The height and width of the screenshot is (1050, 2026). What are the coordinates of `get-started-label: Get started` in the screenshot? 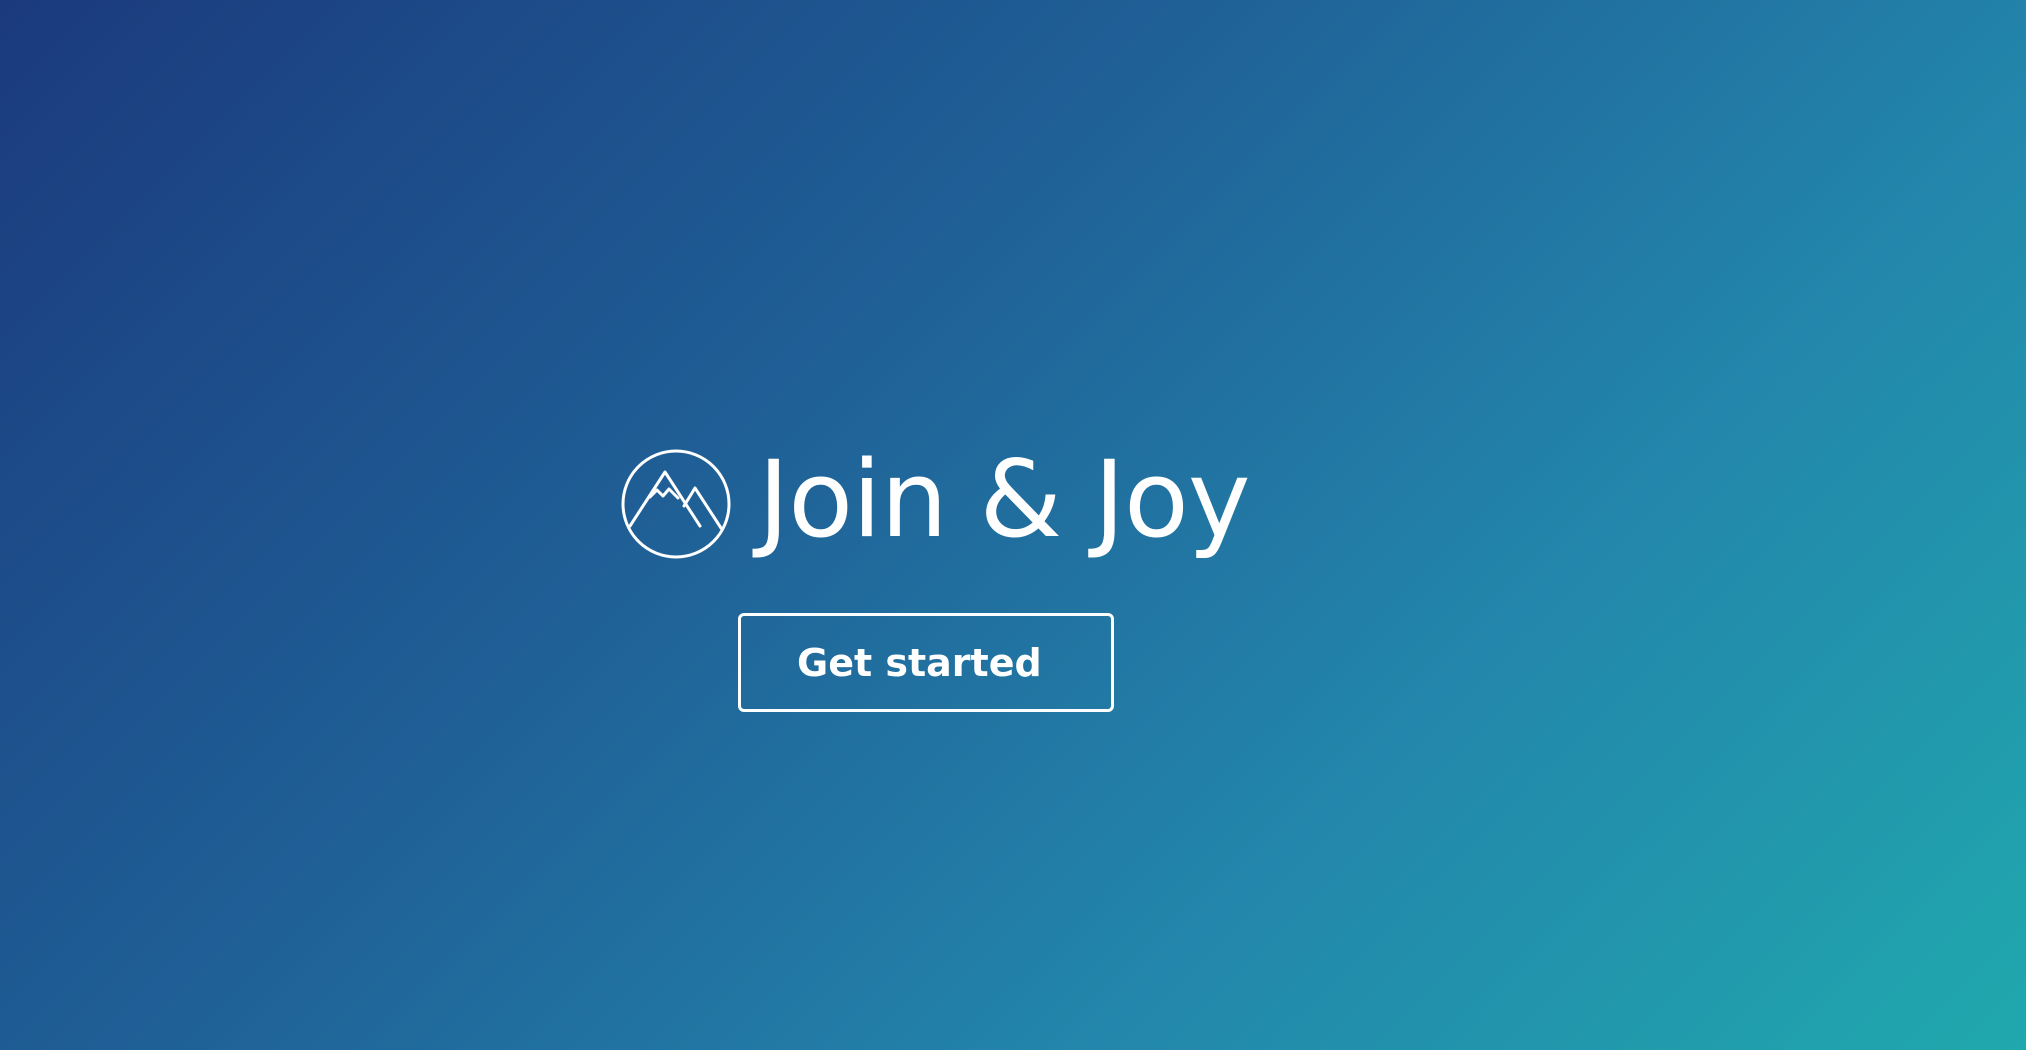 It's located at (919, 662).